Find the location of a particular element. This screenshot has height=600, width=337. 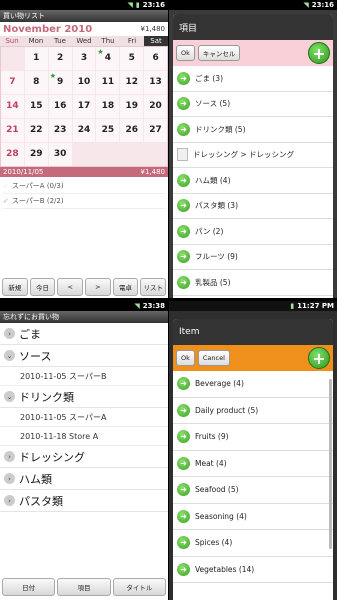

day-number: 19 is located at coordinates (131, 106).